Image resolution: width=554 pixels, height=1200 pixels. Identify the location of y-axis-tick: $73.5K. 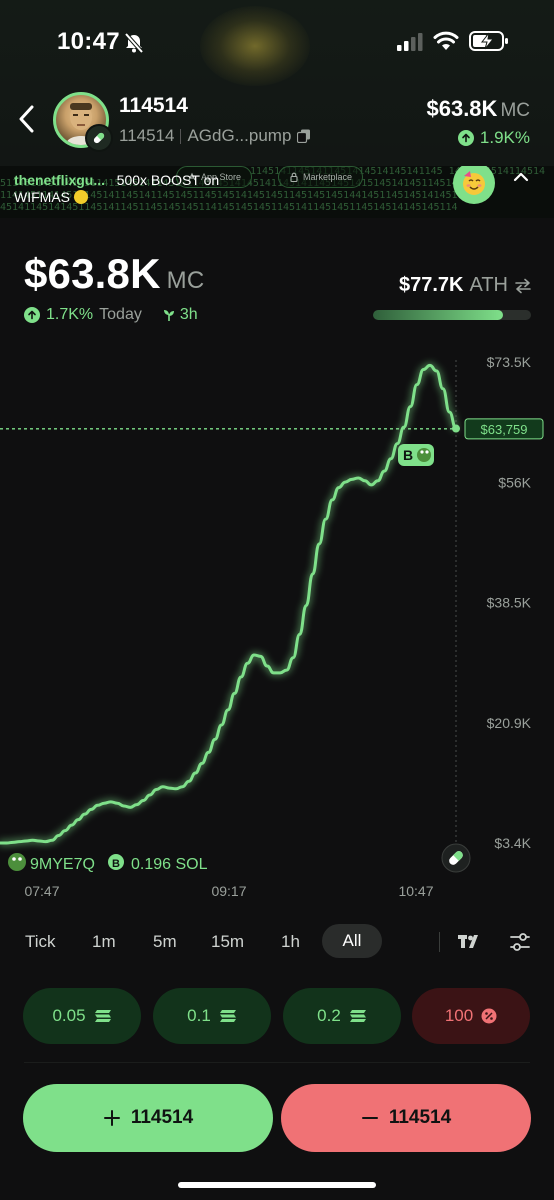
(509, 362).